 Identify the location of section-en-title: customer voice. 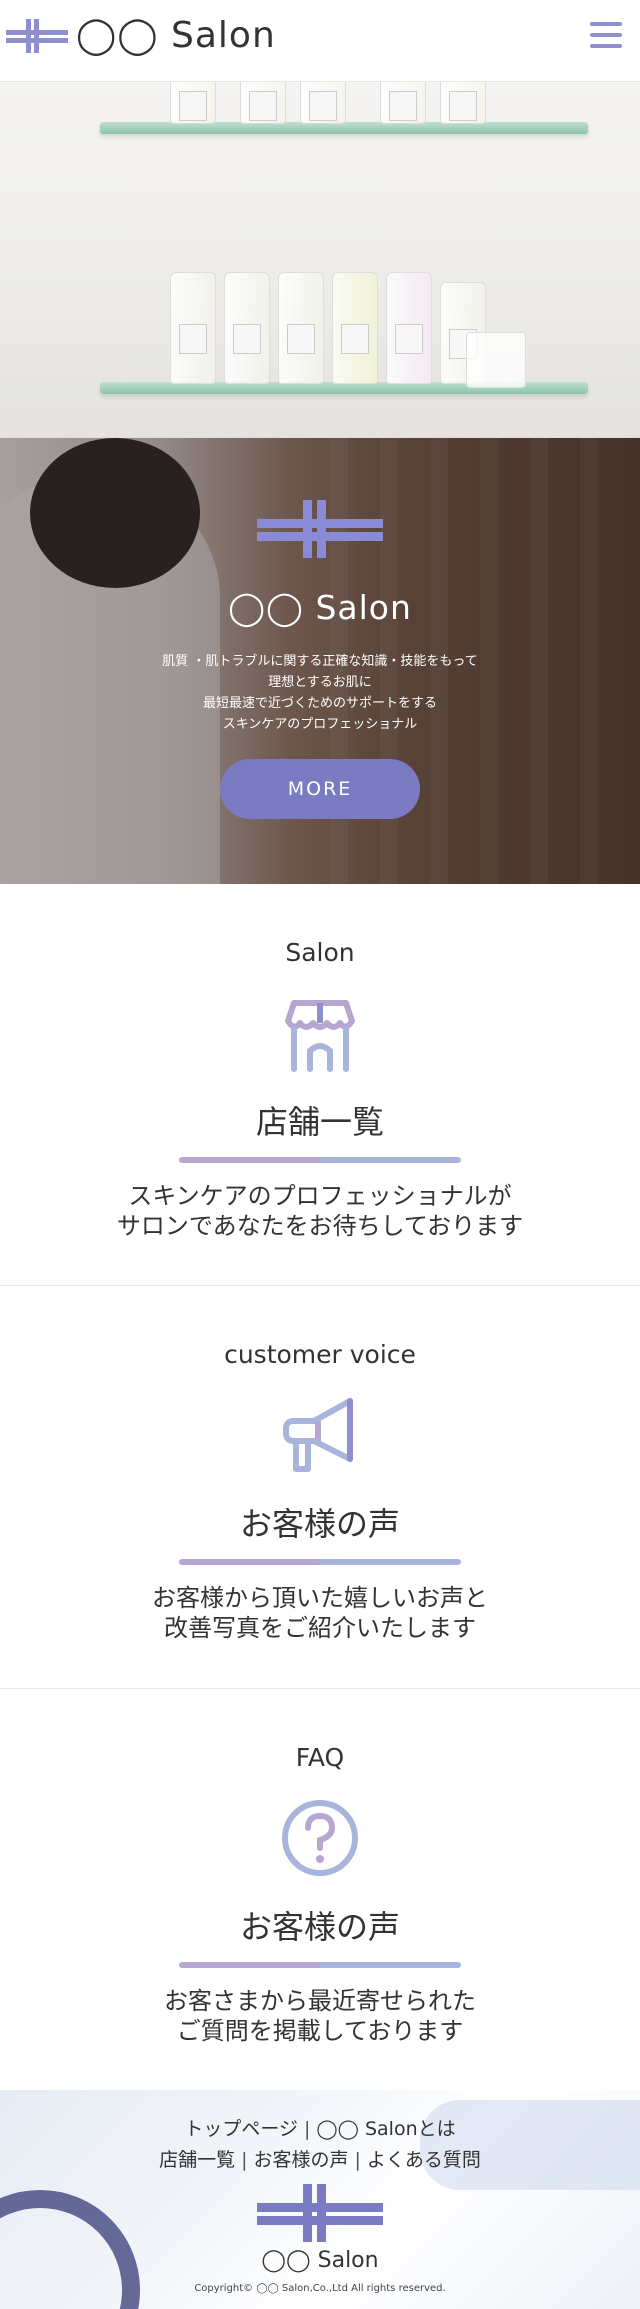
(320, 1354).